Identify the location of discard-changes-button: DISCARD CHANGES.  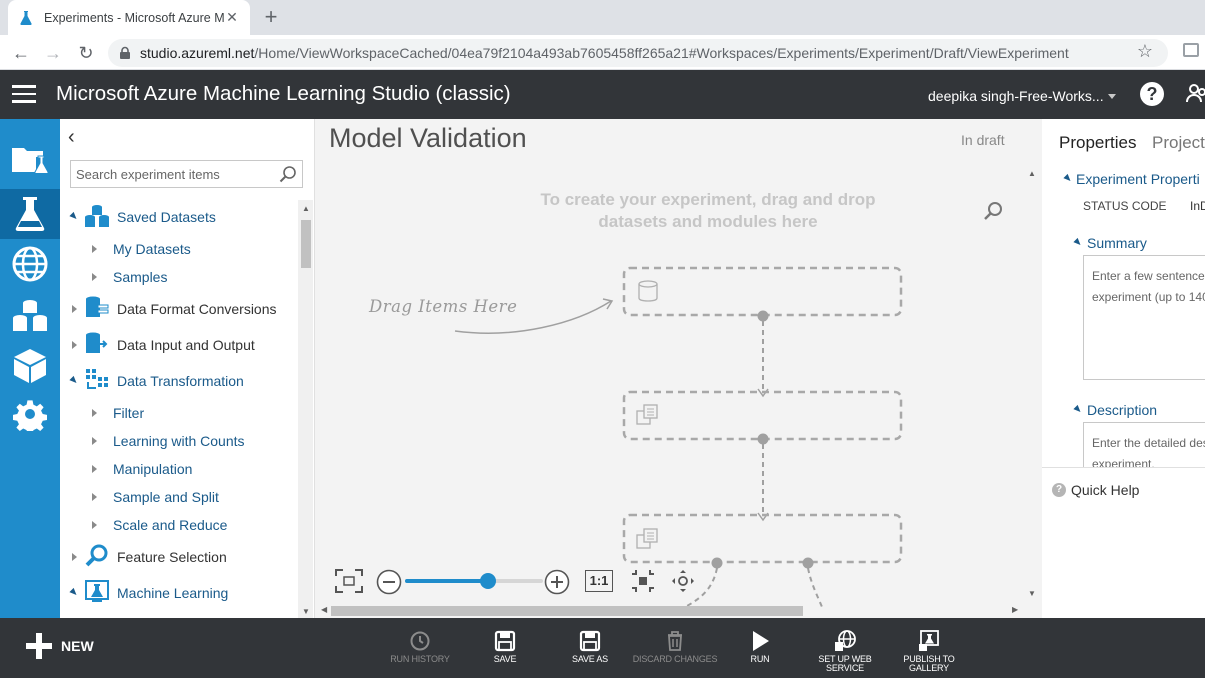
(675, 647).